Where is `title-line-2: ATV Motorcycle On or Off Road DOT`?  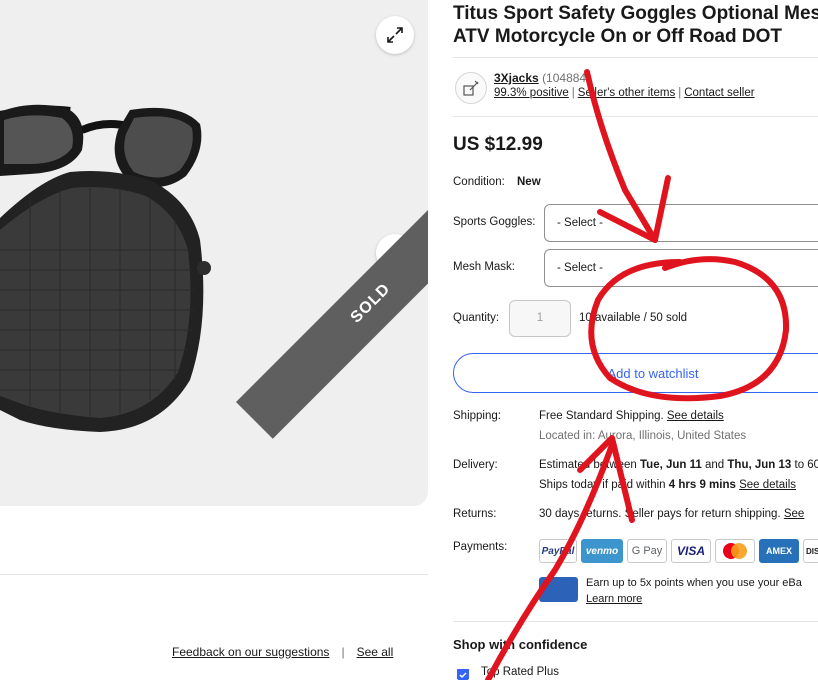 title-line-2: ATV Motorcycle On or Off Road DOT is located at coordinates (617, 36).